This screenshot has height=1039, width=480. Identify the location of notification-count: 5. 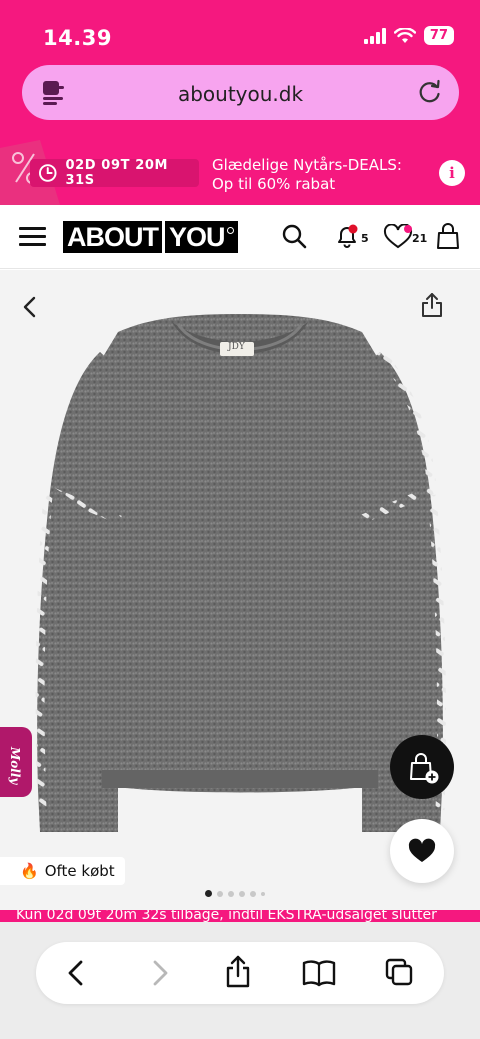
(365, 238).